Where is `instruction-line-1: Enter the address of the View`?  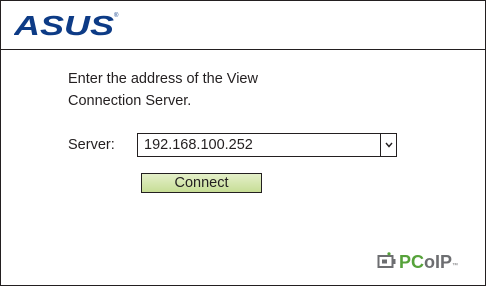
instruction-line-1: Enter the address of the View is located at coordinates (163, 79).